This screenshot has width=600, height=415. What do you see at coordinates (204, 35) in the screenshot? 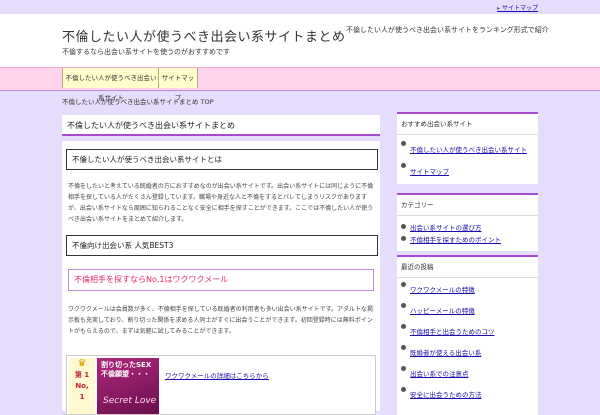
I see `site-title: 不倫したい人が使うべき出会い系サイトまとめ` at bounding box center [204, 35].